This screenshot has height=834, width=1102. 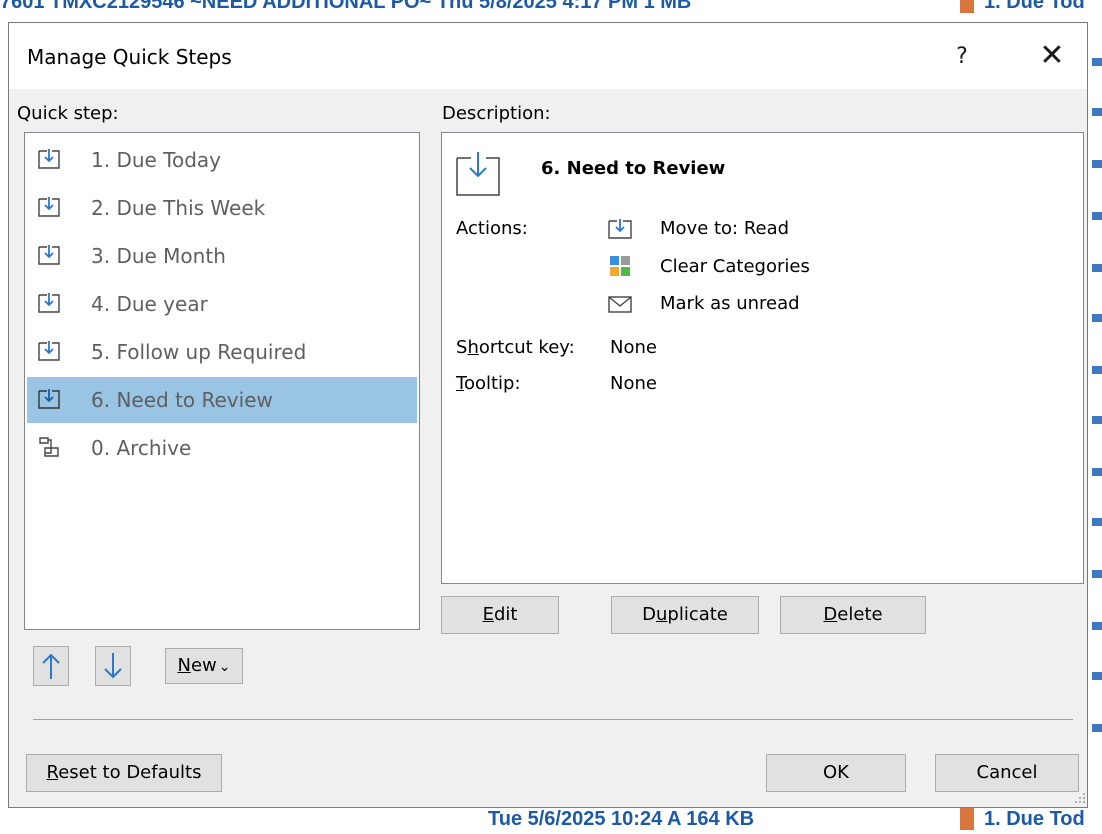 What do you see at coordinates (149, 304) in the screenshot?
I see `quick-step-item-label: 4. Due year` at bounding box center [149, 304].